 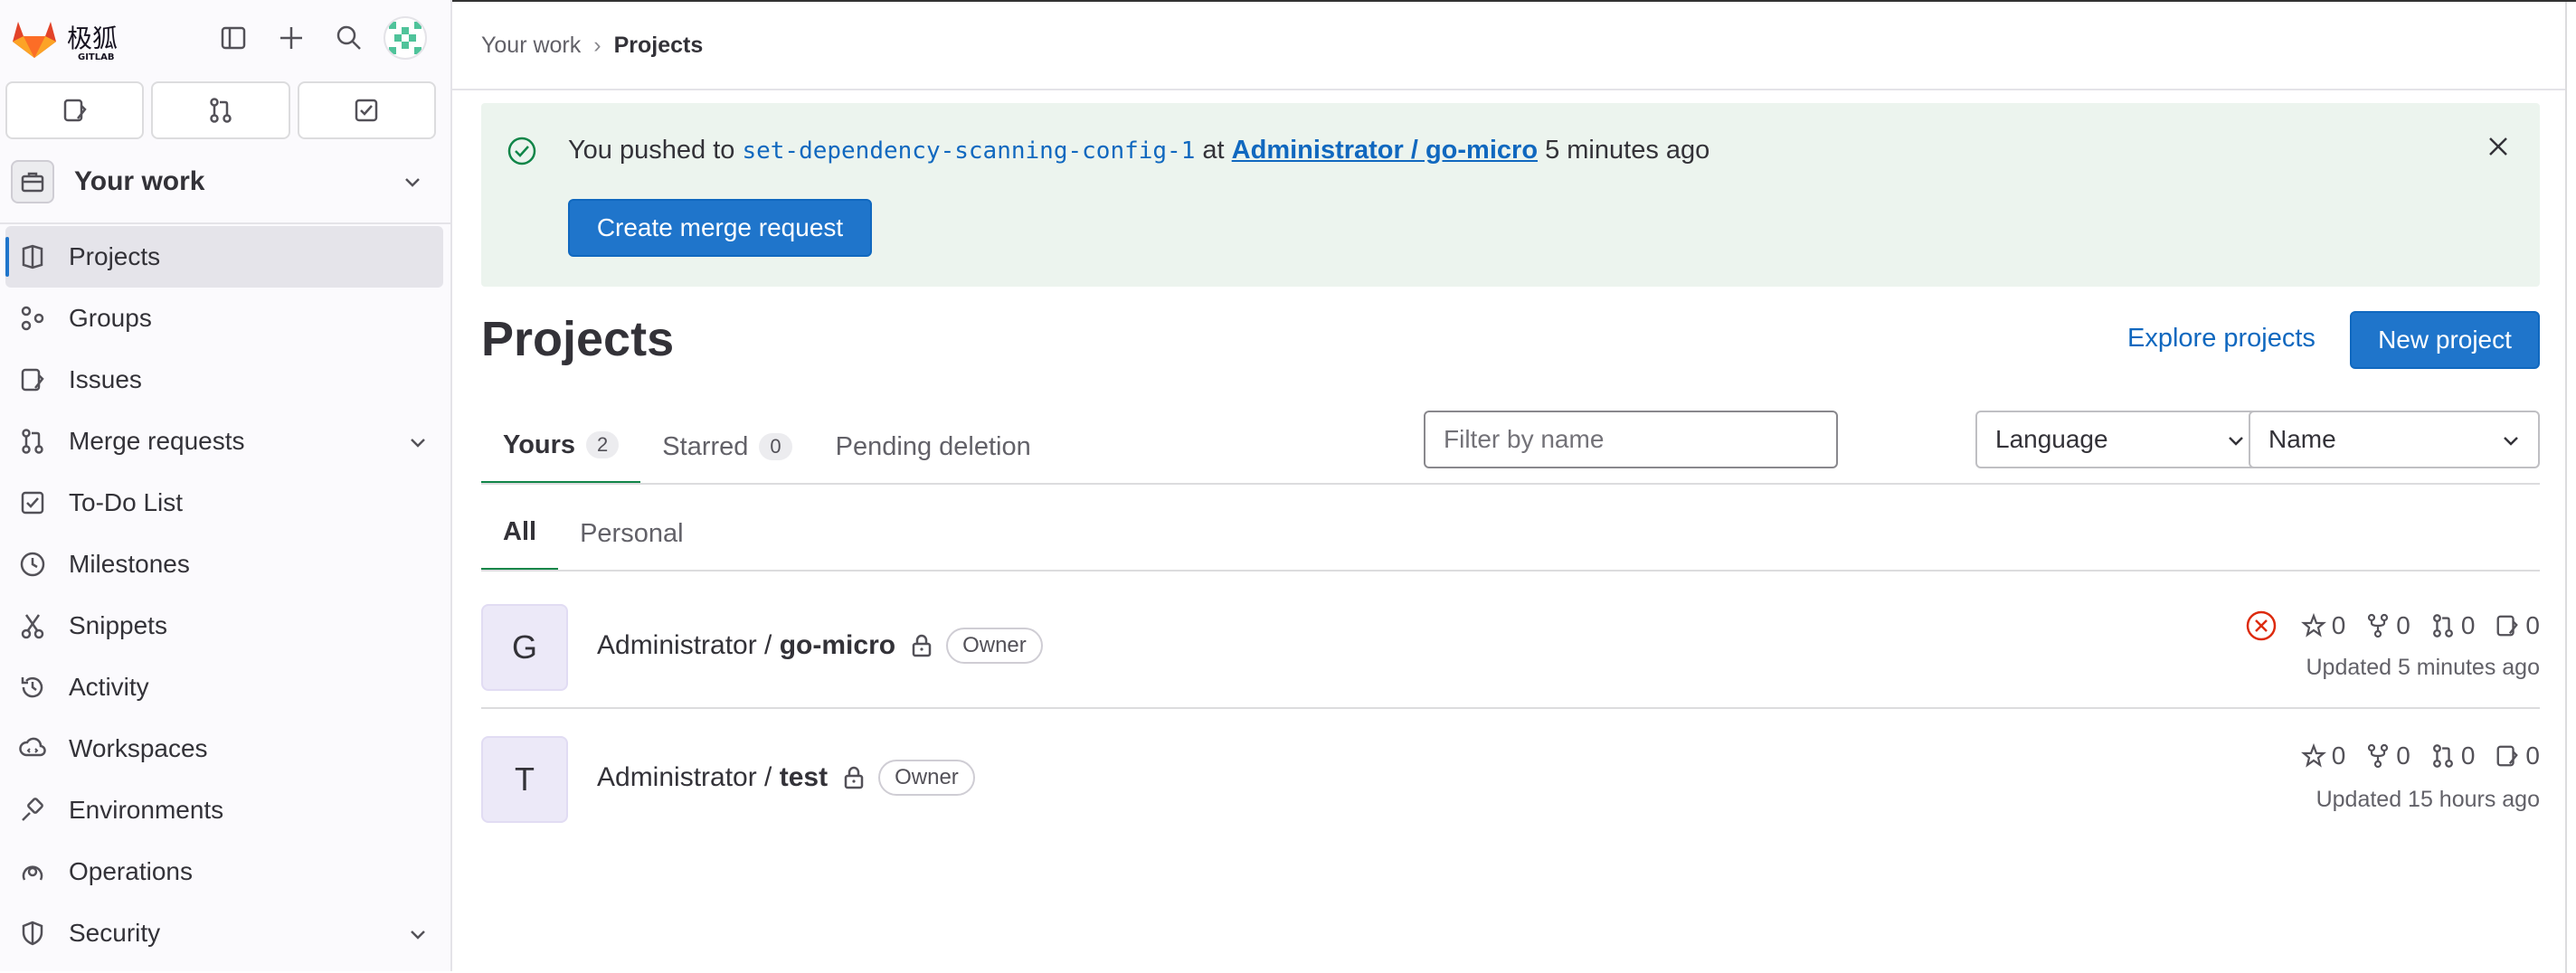 What do you see at coordinates (222, 182) in the screenshot?
I see `context-switcher: Your work` at bounding box center [222, 182].